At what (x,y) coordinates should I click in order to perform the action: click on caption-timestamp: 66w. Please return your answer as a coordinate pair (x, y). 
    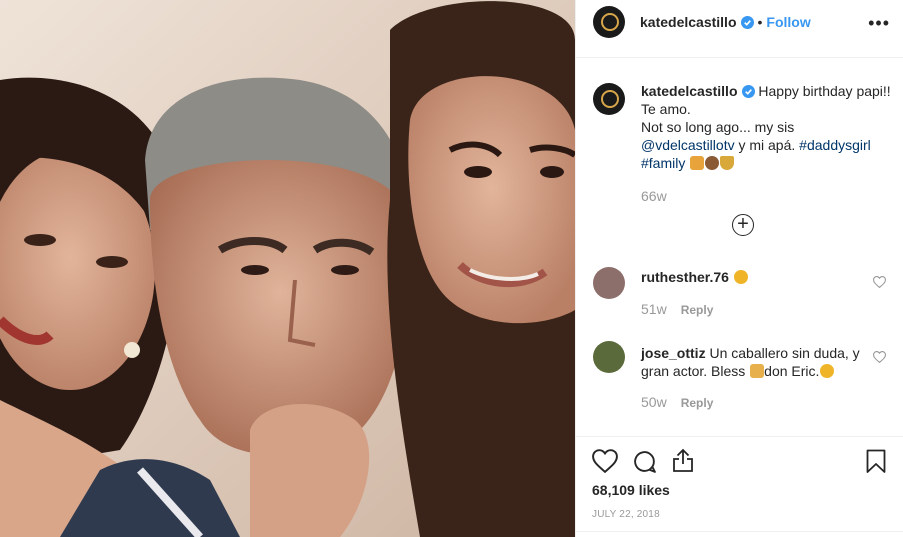
    Looking at the image, I should click on (654, 196).